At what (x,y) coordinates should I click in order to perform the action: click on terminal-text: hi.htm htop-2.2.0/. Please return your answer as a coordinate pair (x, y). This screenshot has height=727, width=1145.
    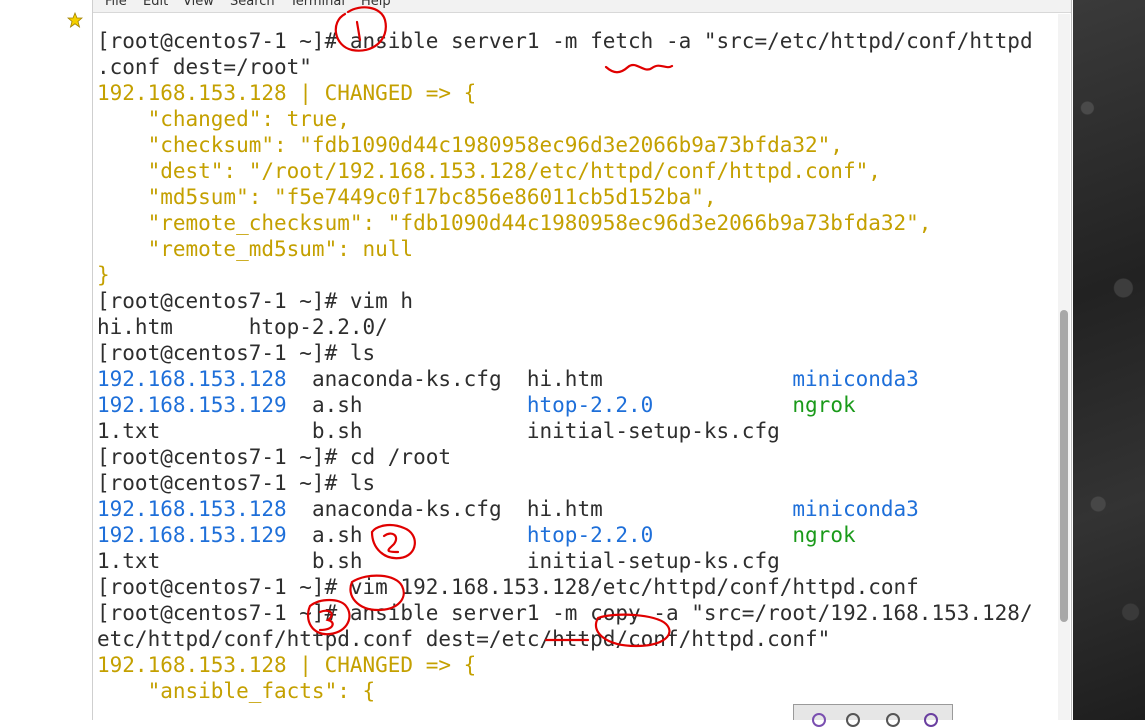
    Looking at the image, I should click on (242, 327).